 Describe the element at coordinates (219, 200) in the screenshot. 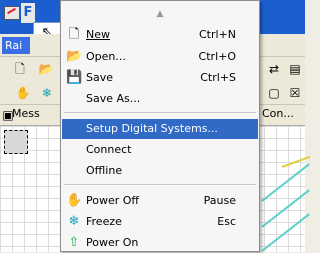

I see `menu-item-accelerator: Pause` at that location.